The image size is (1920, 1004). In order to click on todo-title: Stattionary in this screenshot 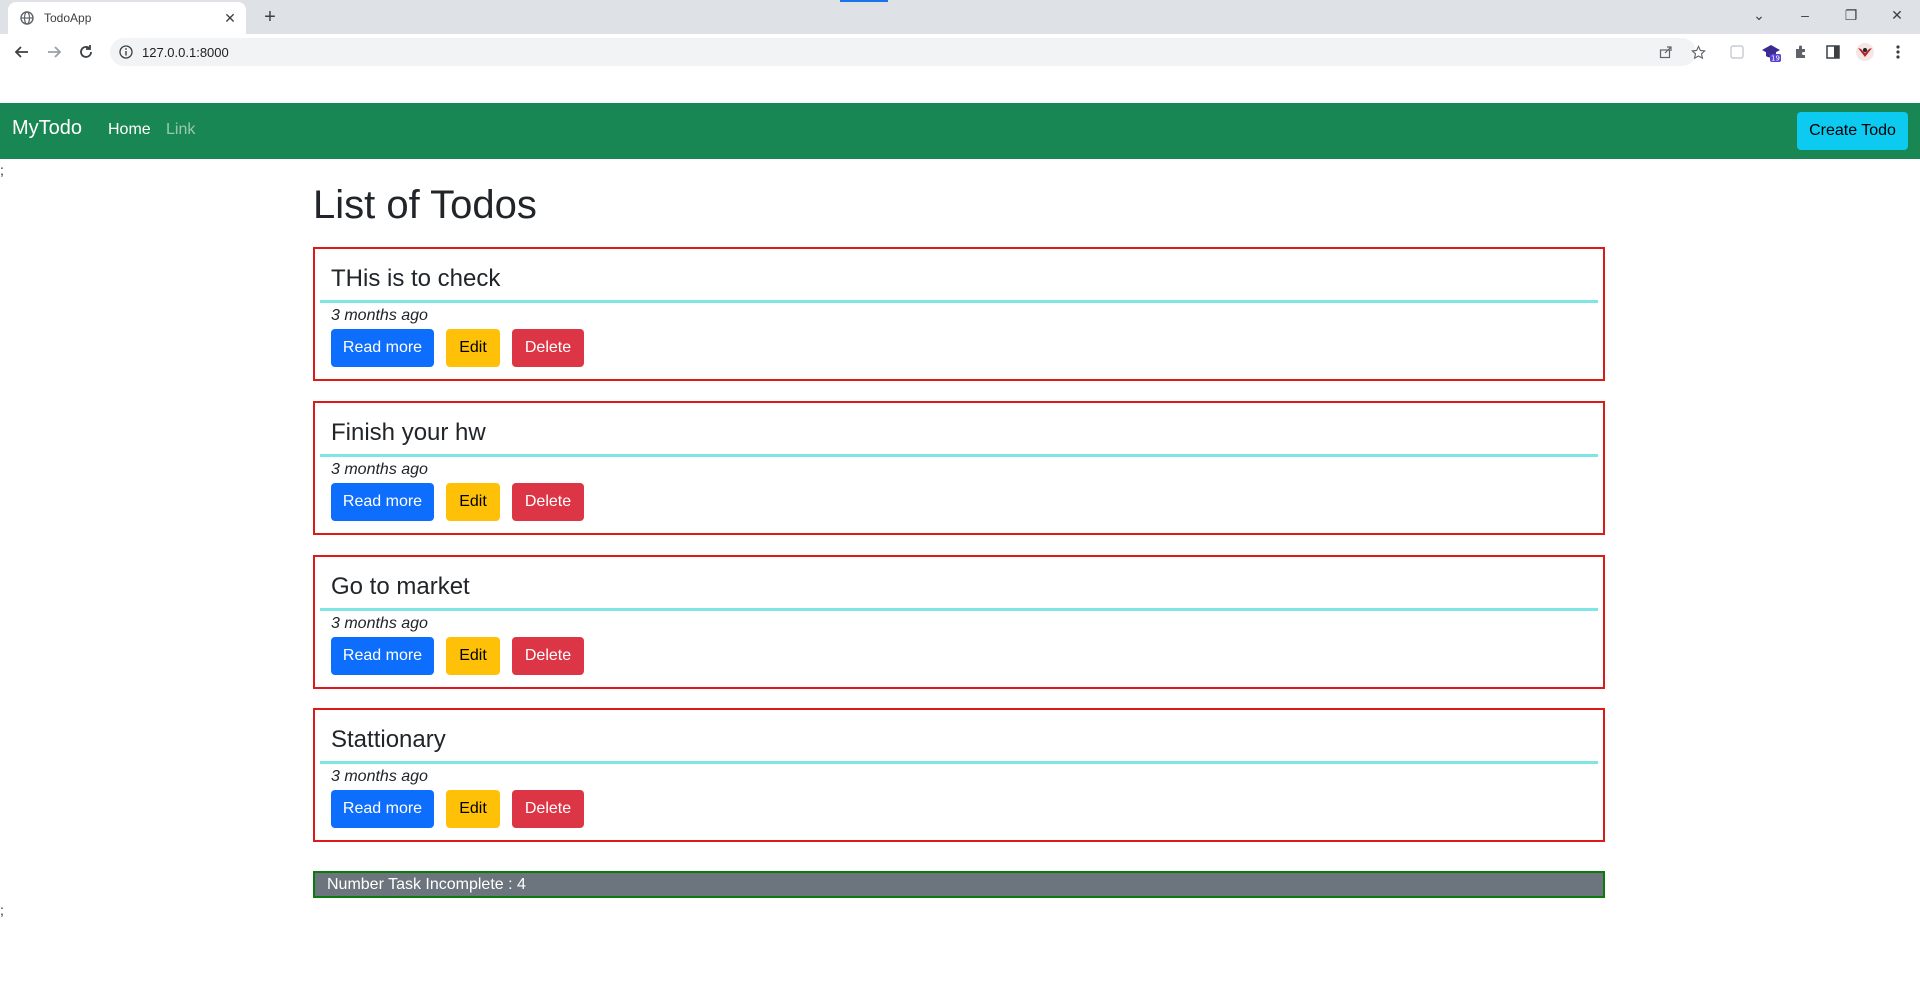, I will do `click(388, 739)`.